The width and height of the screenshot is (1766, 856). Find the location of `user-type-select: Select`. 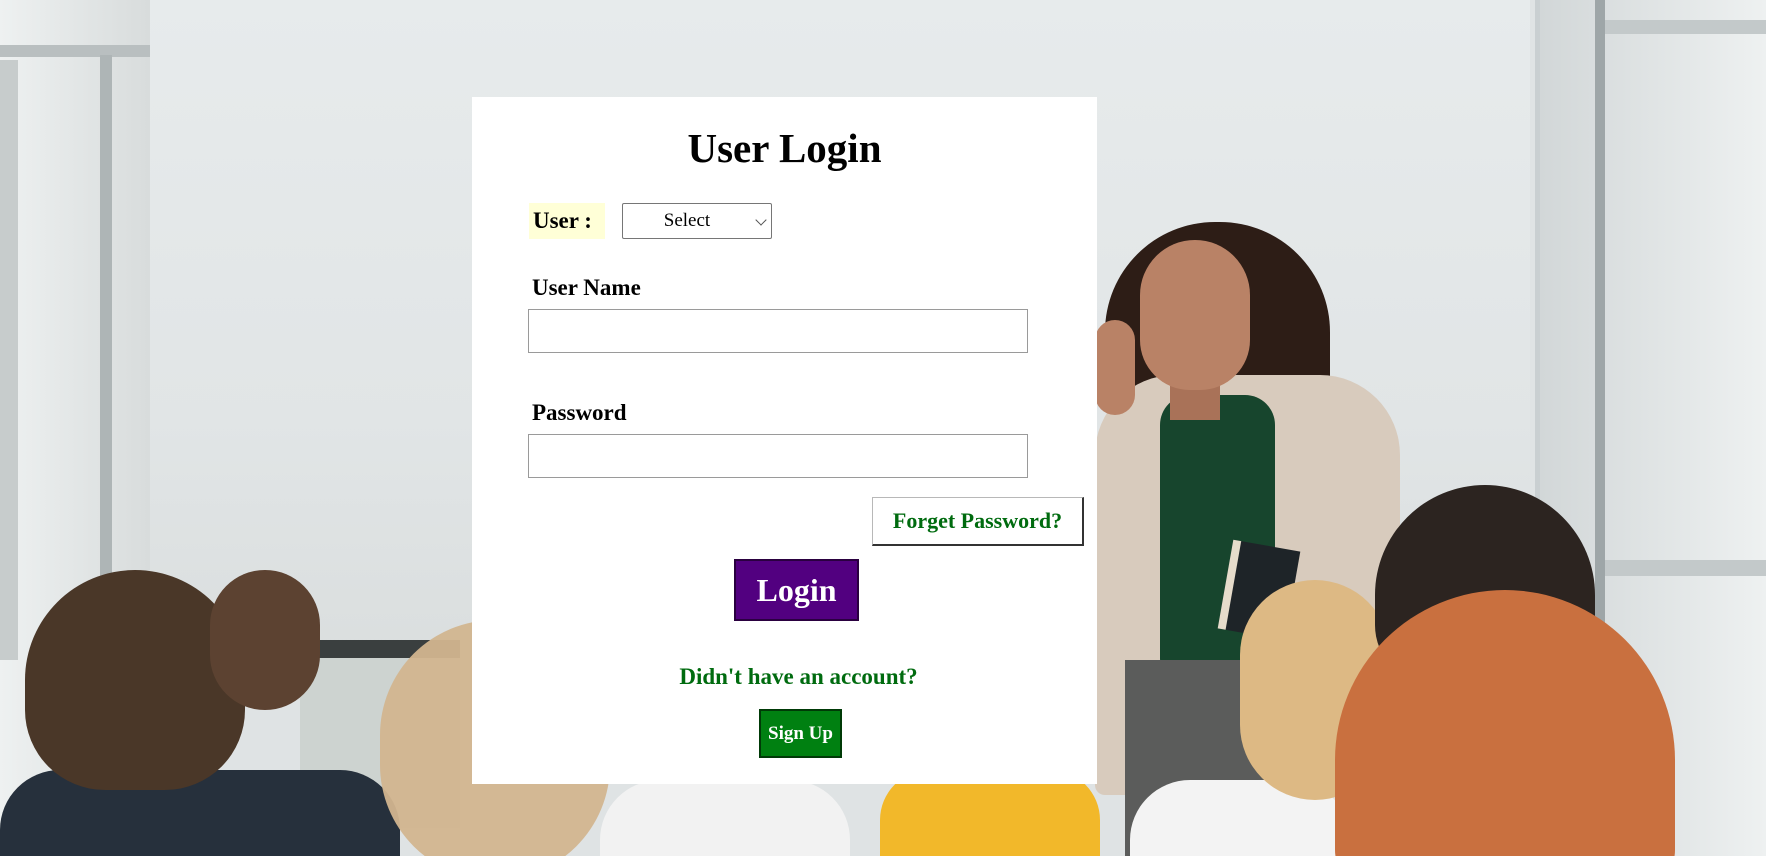

user-type-select: Select is located at coordinates (697, 221).